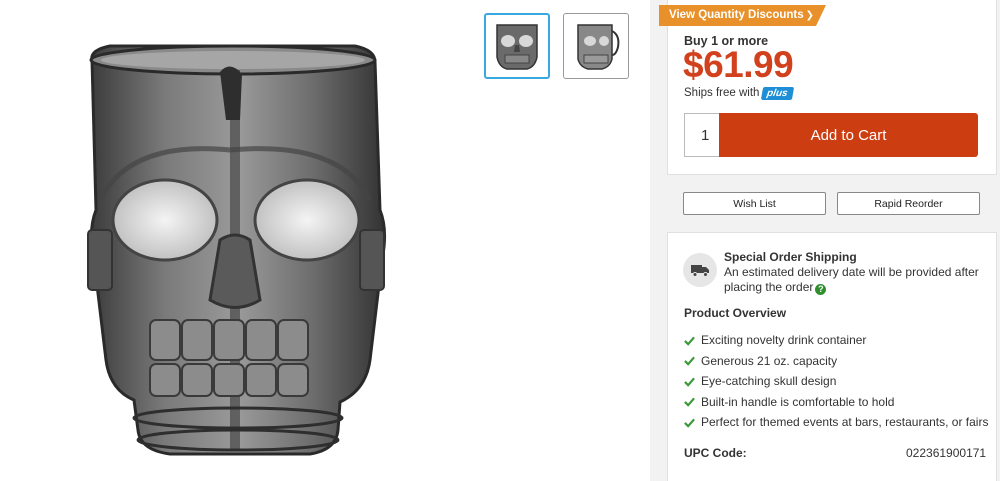 The width and height of the screenshot is (1000, 481). I want to click on skull-mug-side-thumbnail, so click(598, 47).